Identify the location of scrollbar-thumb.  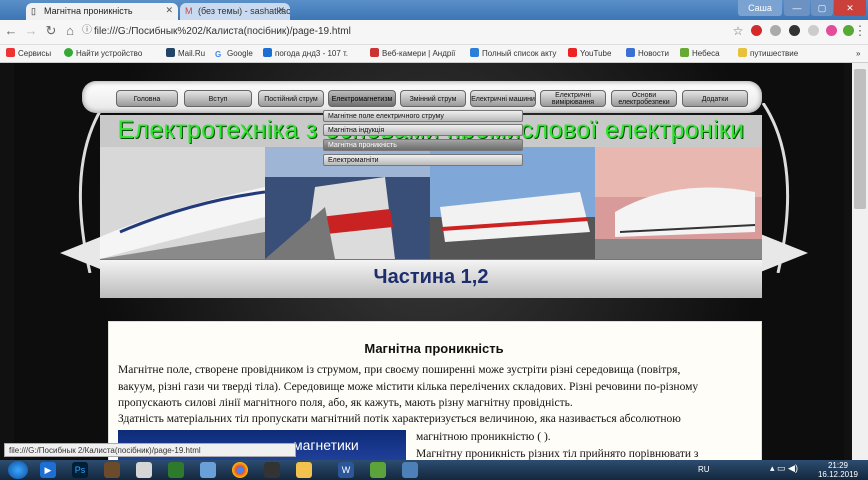
(860, 139).